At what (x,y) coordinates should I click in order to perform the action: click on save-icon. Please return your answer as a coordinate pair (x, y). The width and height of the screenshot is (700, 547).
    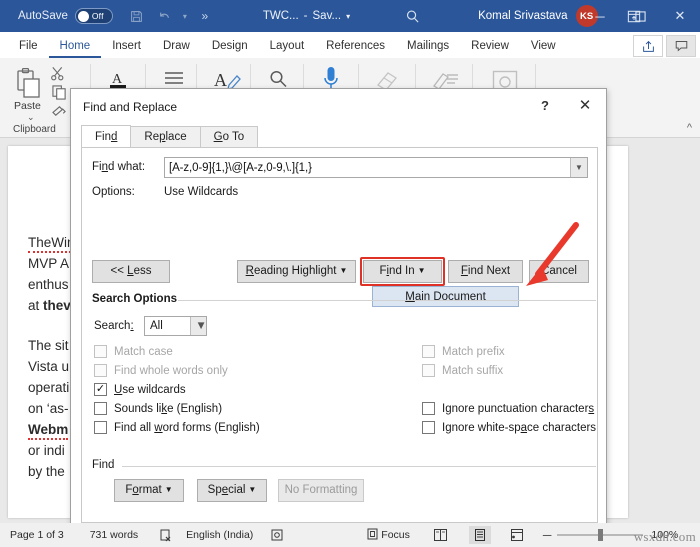
    Looking at the image, I should click on (137, 16).